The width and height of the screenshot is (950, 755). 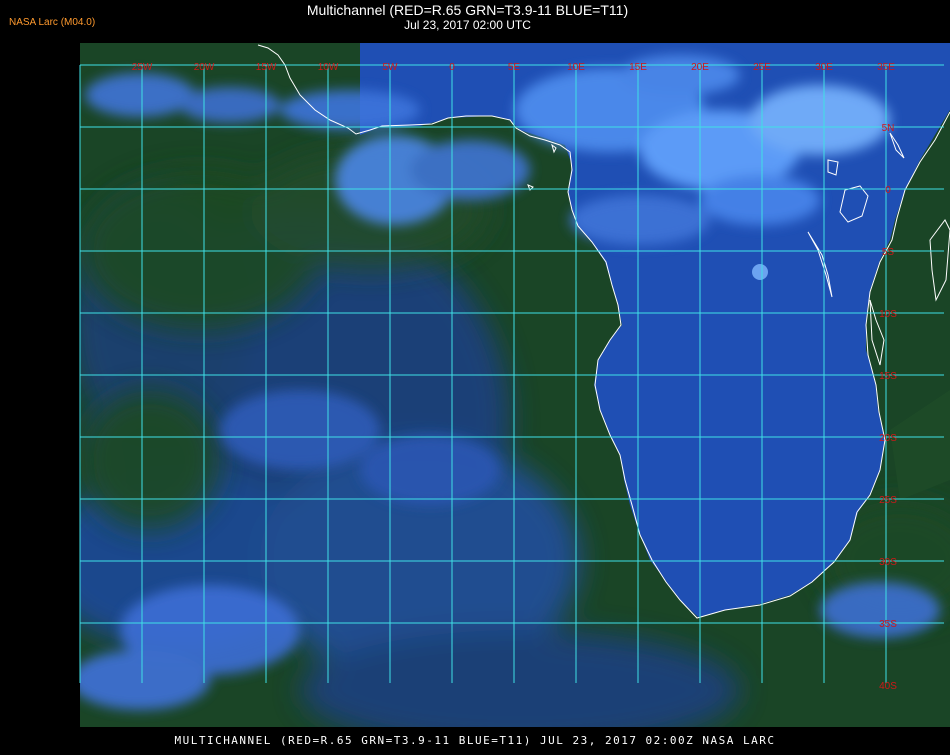 I want to click on lon-label: 20W, so click(x=204, y=67).